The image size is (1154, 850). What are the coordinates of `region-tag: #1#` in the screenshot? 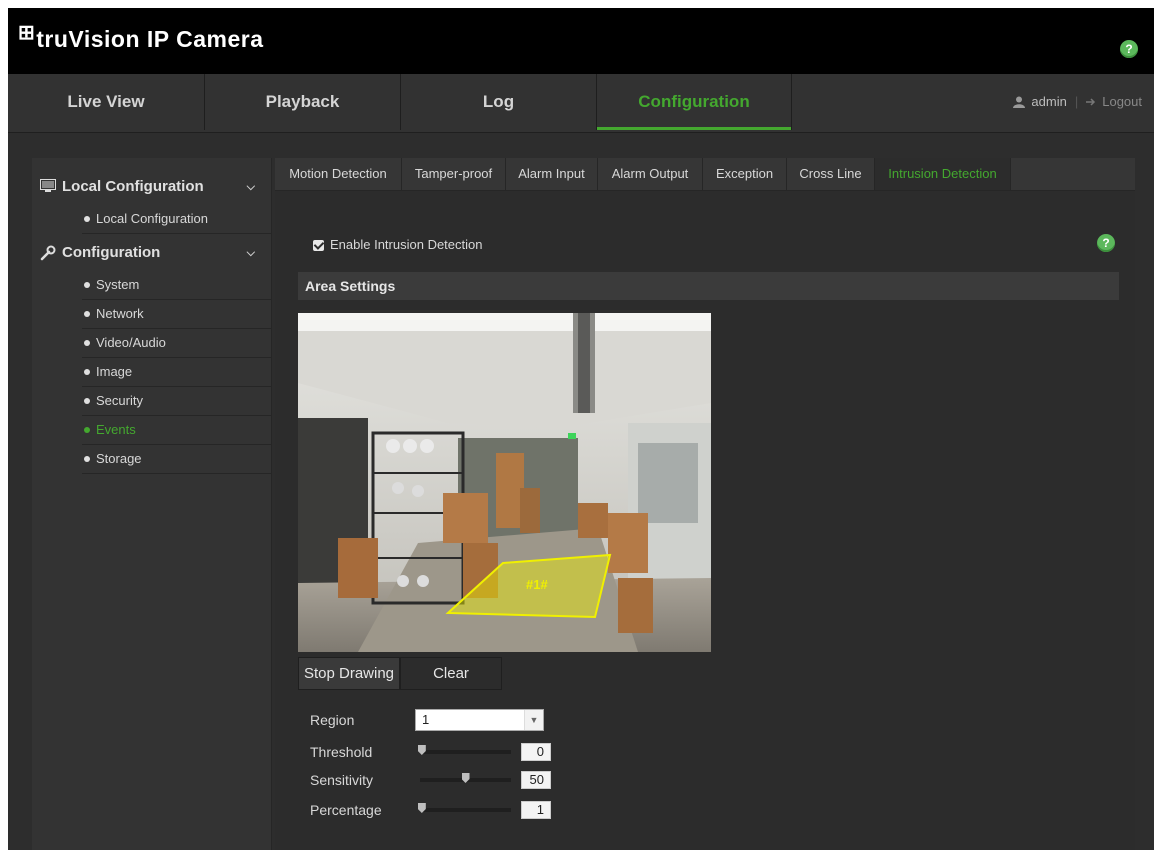 It's located at (537, 584).